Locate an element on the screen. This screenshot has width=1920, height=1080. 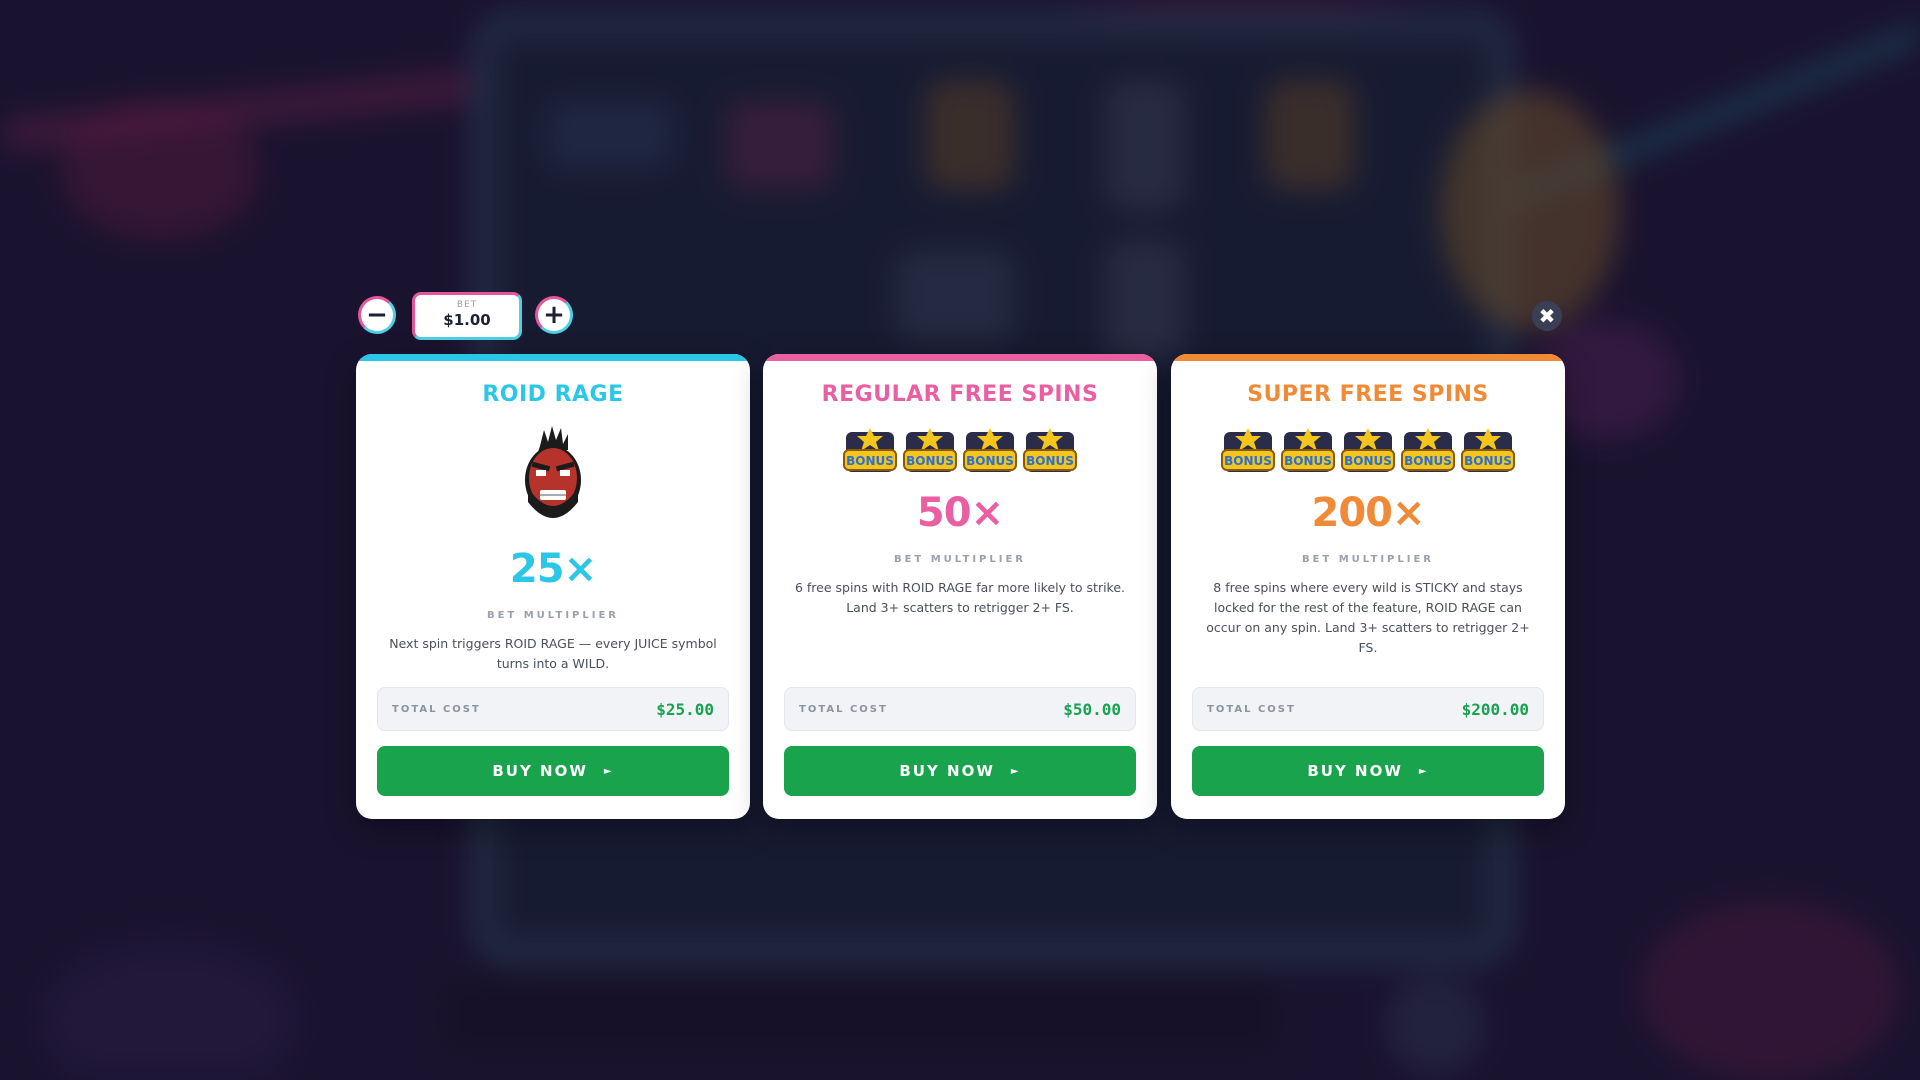
total-cost-box: TOTAL COST $50.00 is located at coordinates (960, 709).